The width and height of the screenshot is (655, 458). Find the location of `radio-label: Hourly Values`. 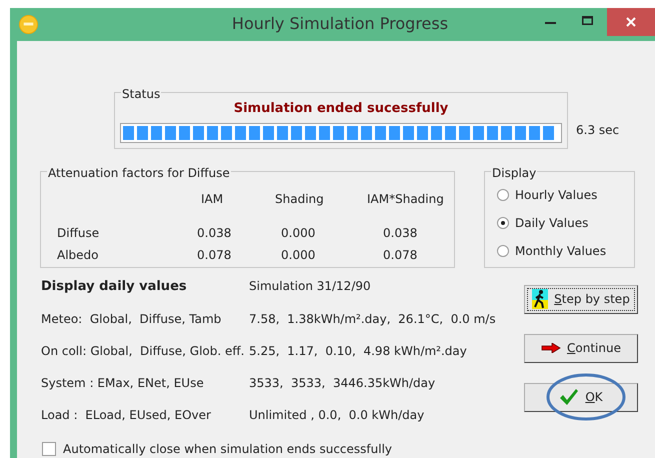

radio-label: Hourly Values is located at coordinates (556, 195).